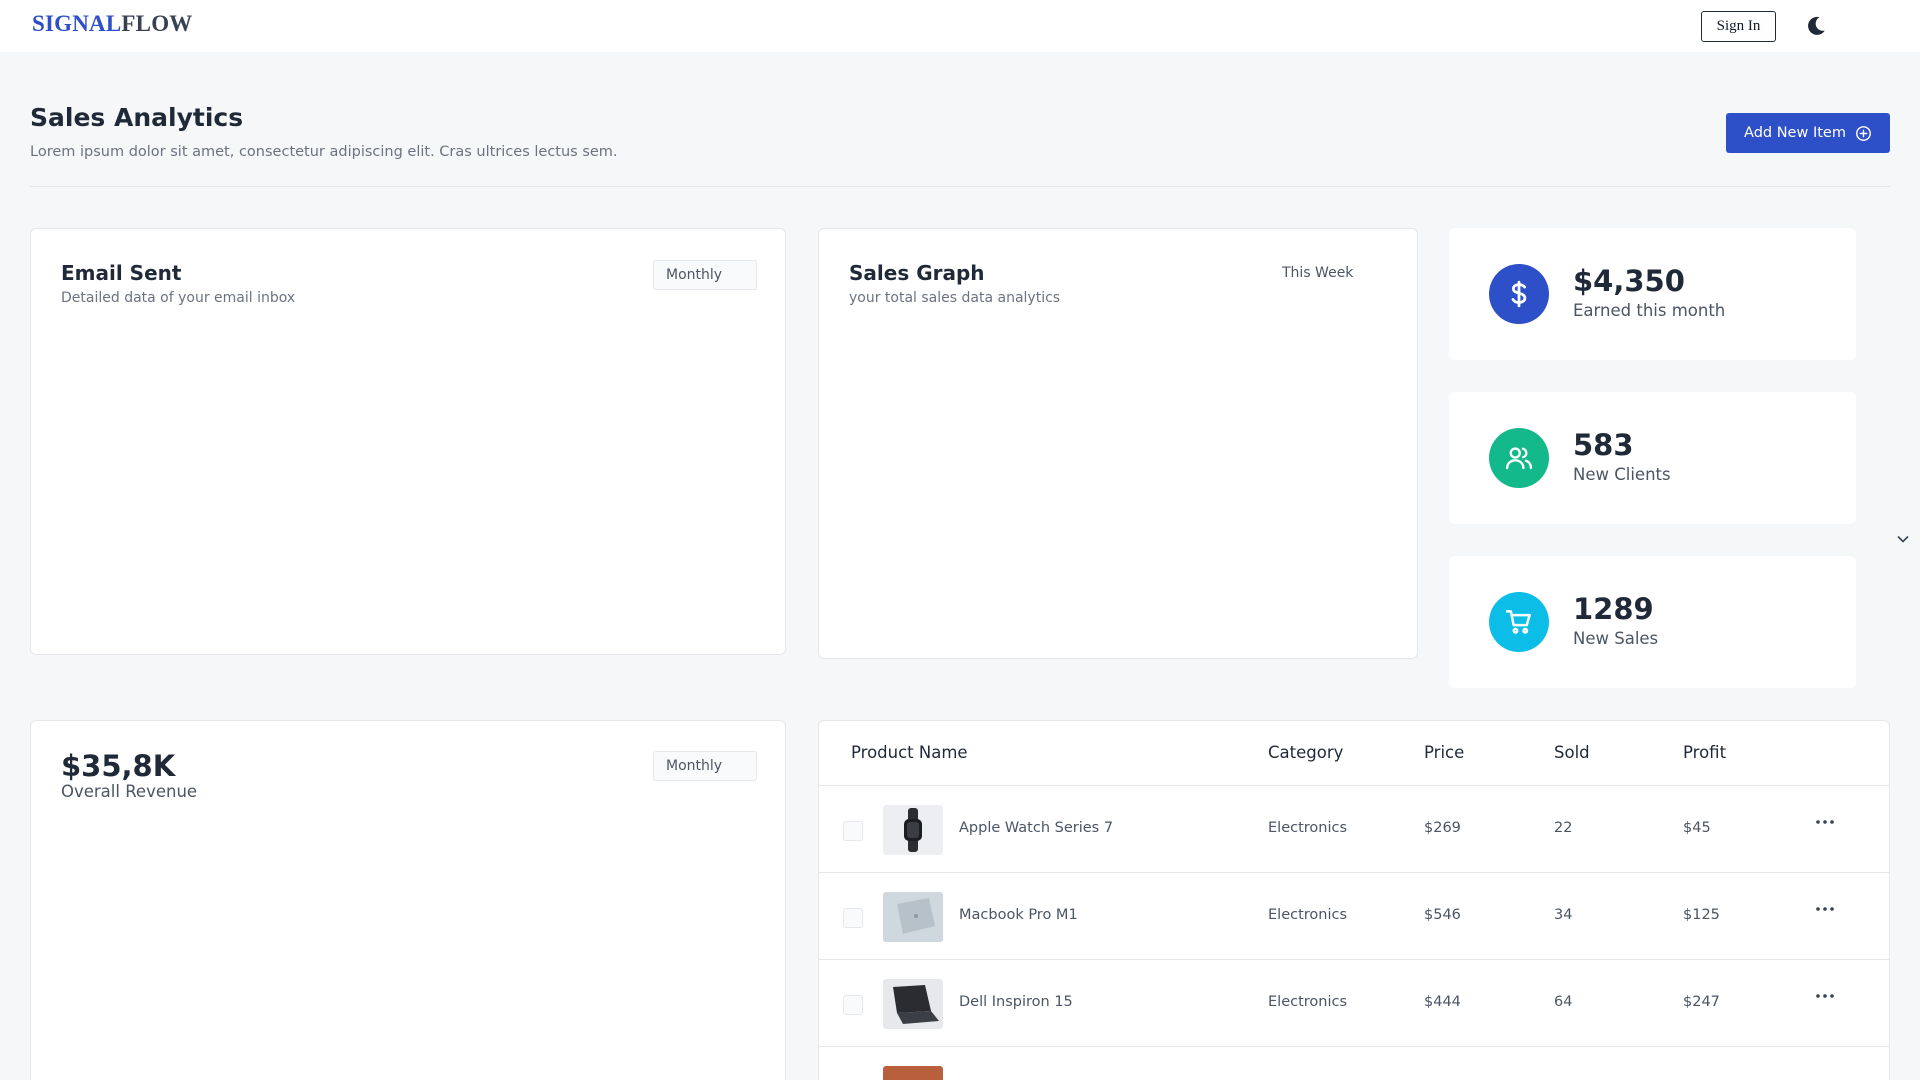 This screenshot has width=1920, height=1080. Describe the element at coordinates (1444, 752) in the screenshot. I see `column-header-price: Price` at that location.